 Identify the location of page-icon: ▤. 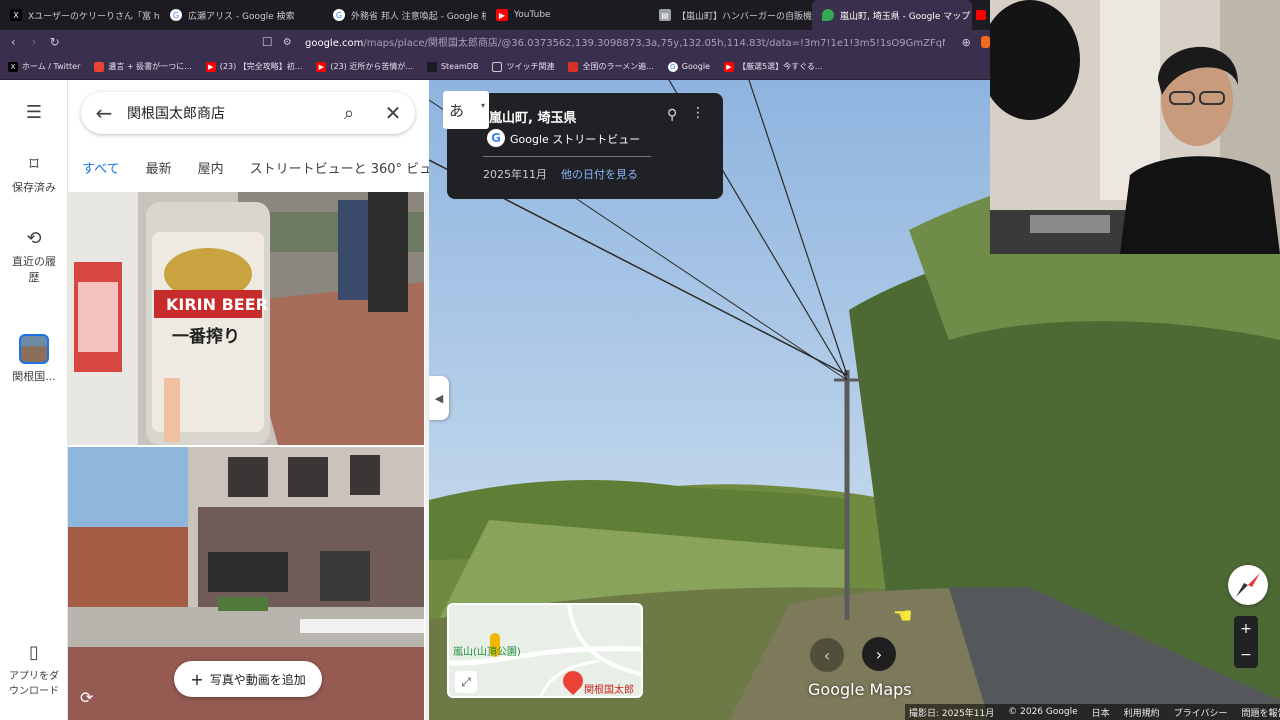
(665, 15).